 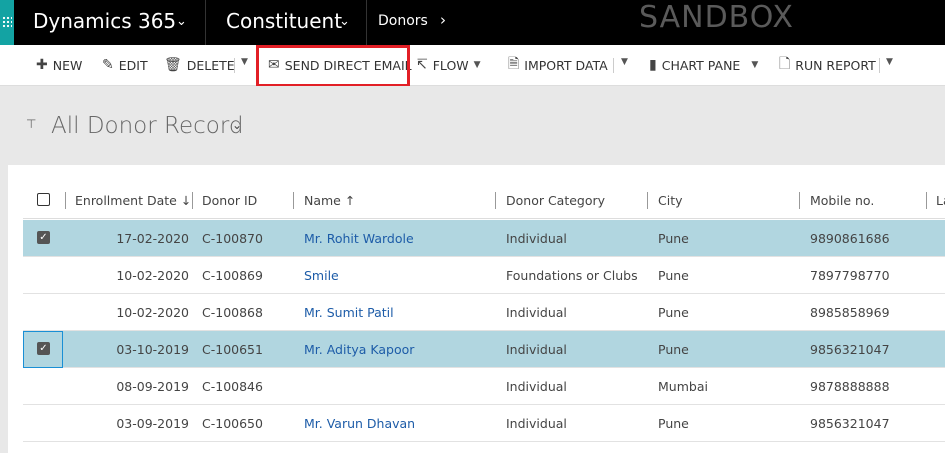 I want to click on cell-enrollment-date: 03-09-2019, so click(x=152, y=423).